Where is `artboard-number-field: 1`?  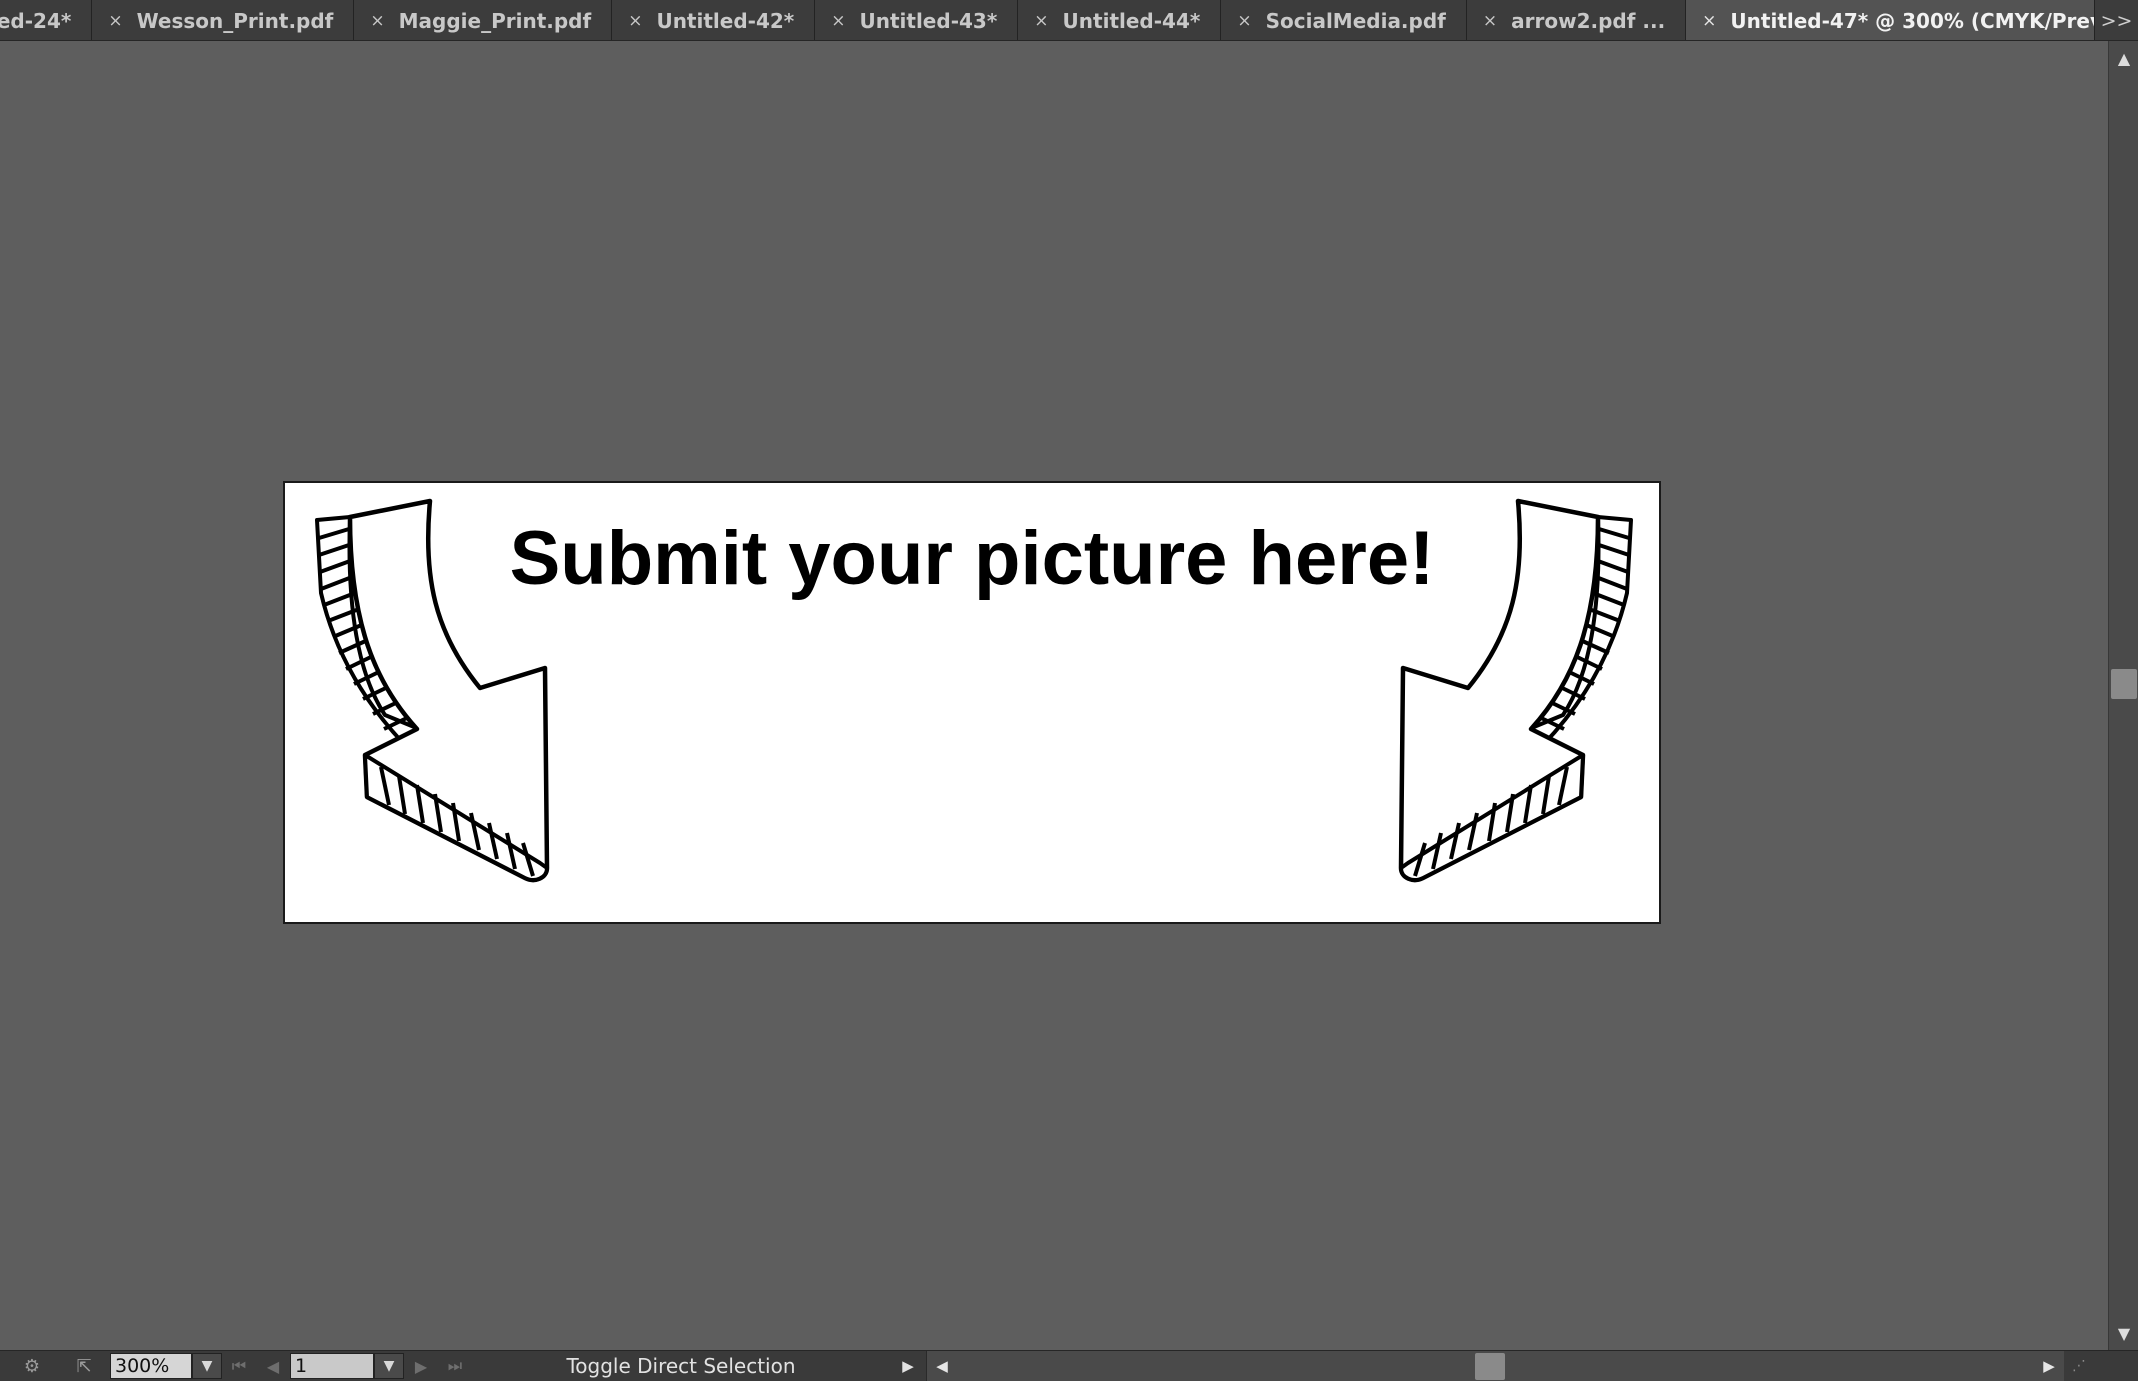 artboard-number-field: 1 is located at coordinates (332, 1366).